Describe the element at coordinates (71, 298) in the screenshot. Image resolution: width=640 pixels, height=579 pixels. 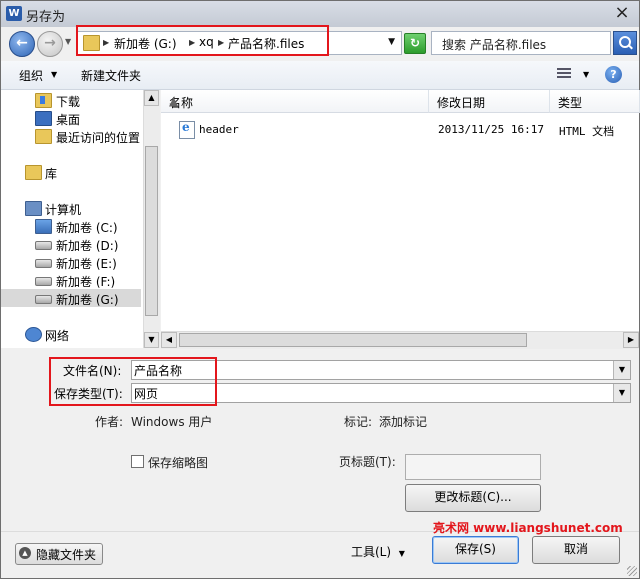
I see `nav-item-drive-g: 新加卷 (G:)` at that location.